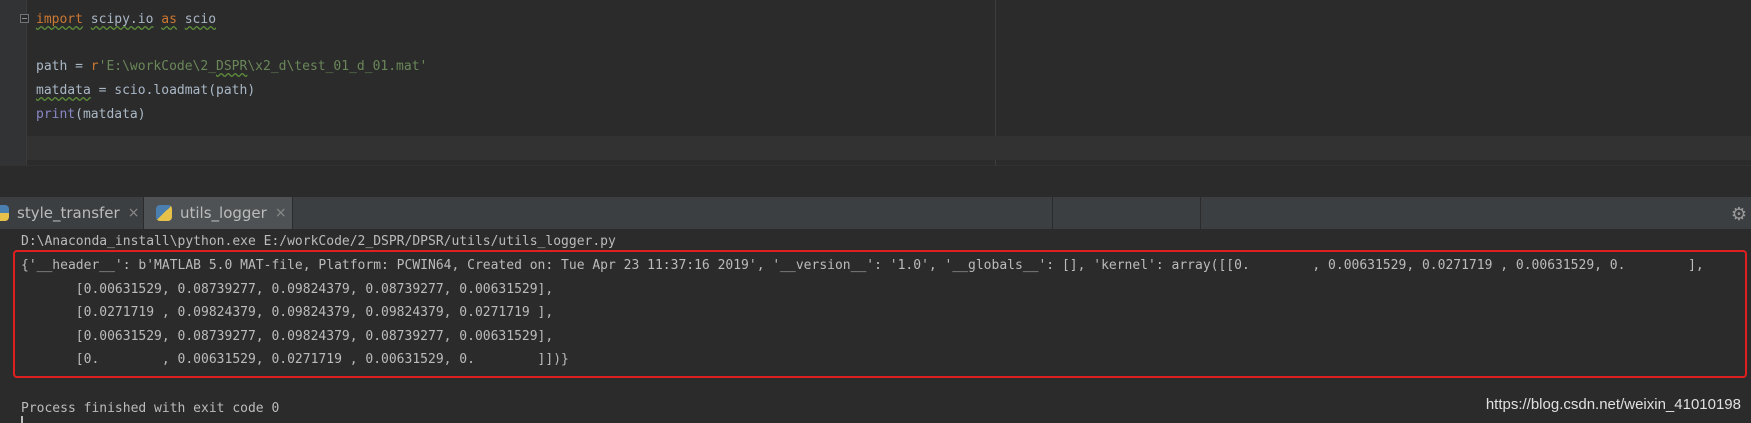 This screenshot has width=1751, height=423. Describe the element at coordinates (150, 408) in the screenshot. I see `exit-message: Process finished with exit code 0` at that location.